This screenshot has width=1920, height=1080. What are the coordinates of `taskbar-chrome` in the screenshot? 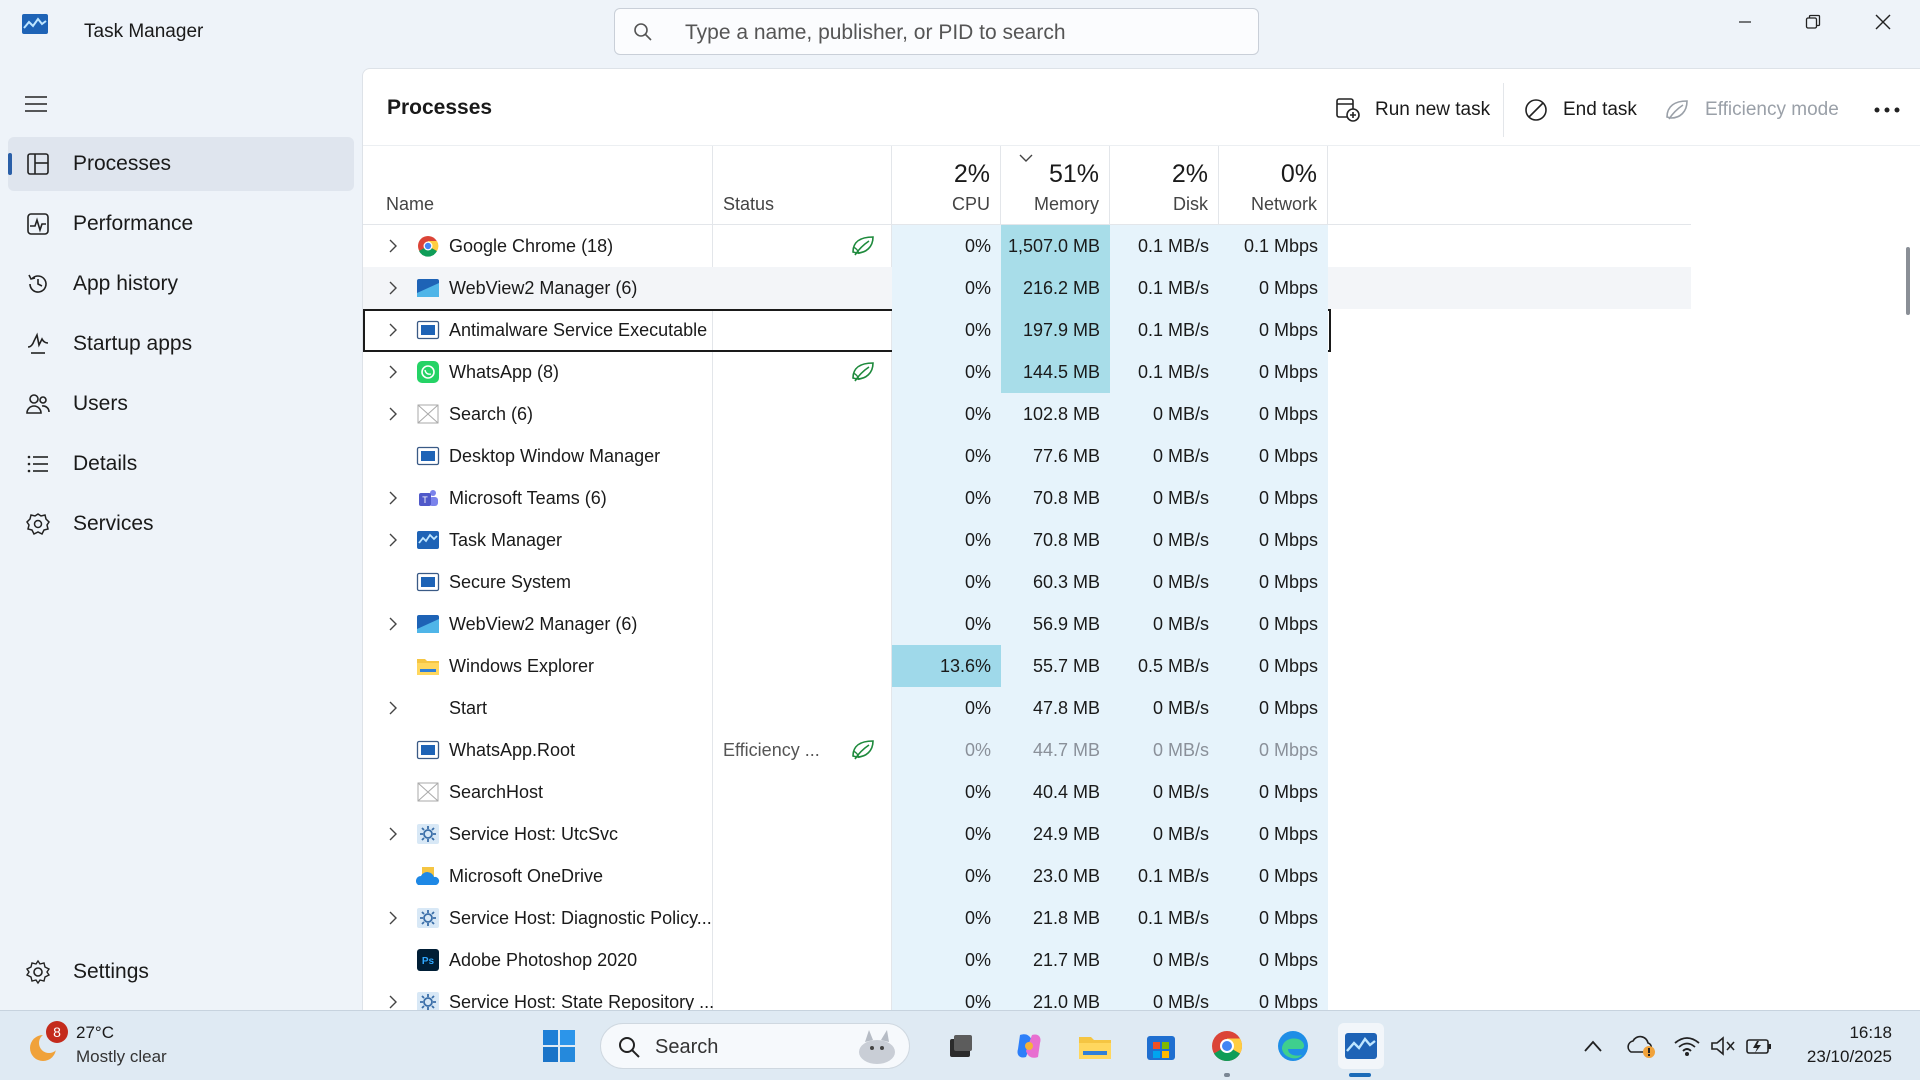 It's located at (1227, 1046).